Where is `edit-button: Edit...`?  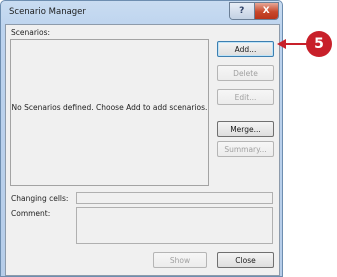 edit-button: Edit... is located at coordinates (245, 97).